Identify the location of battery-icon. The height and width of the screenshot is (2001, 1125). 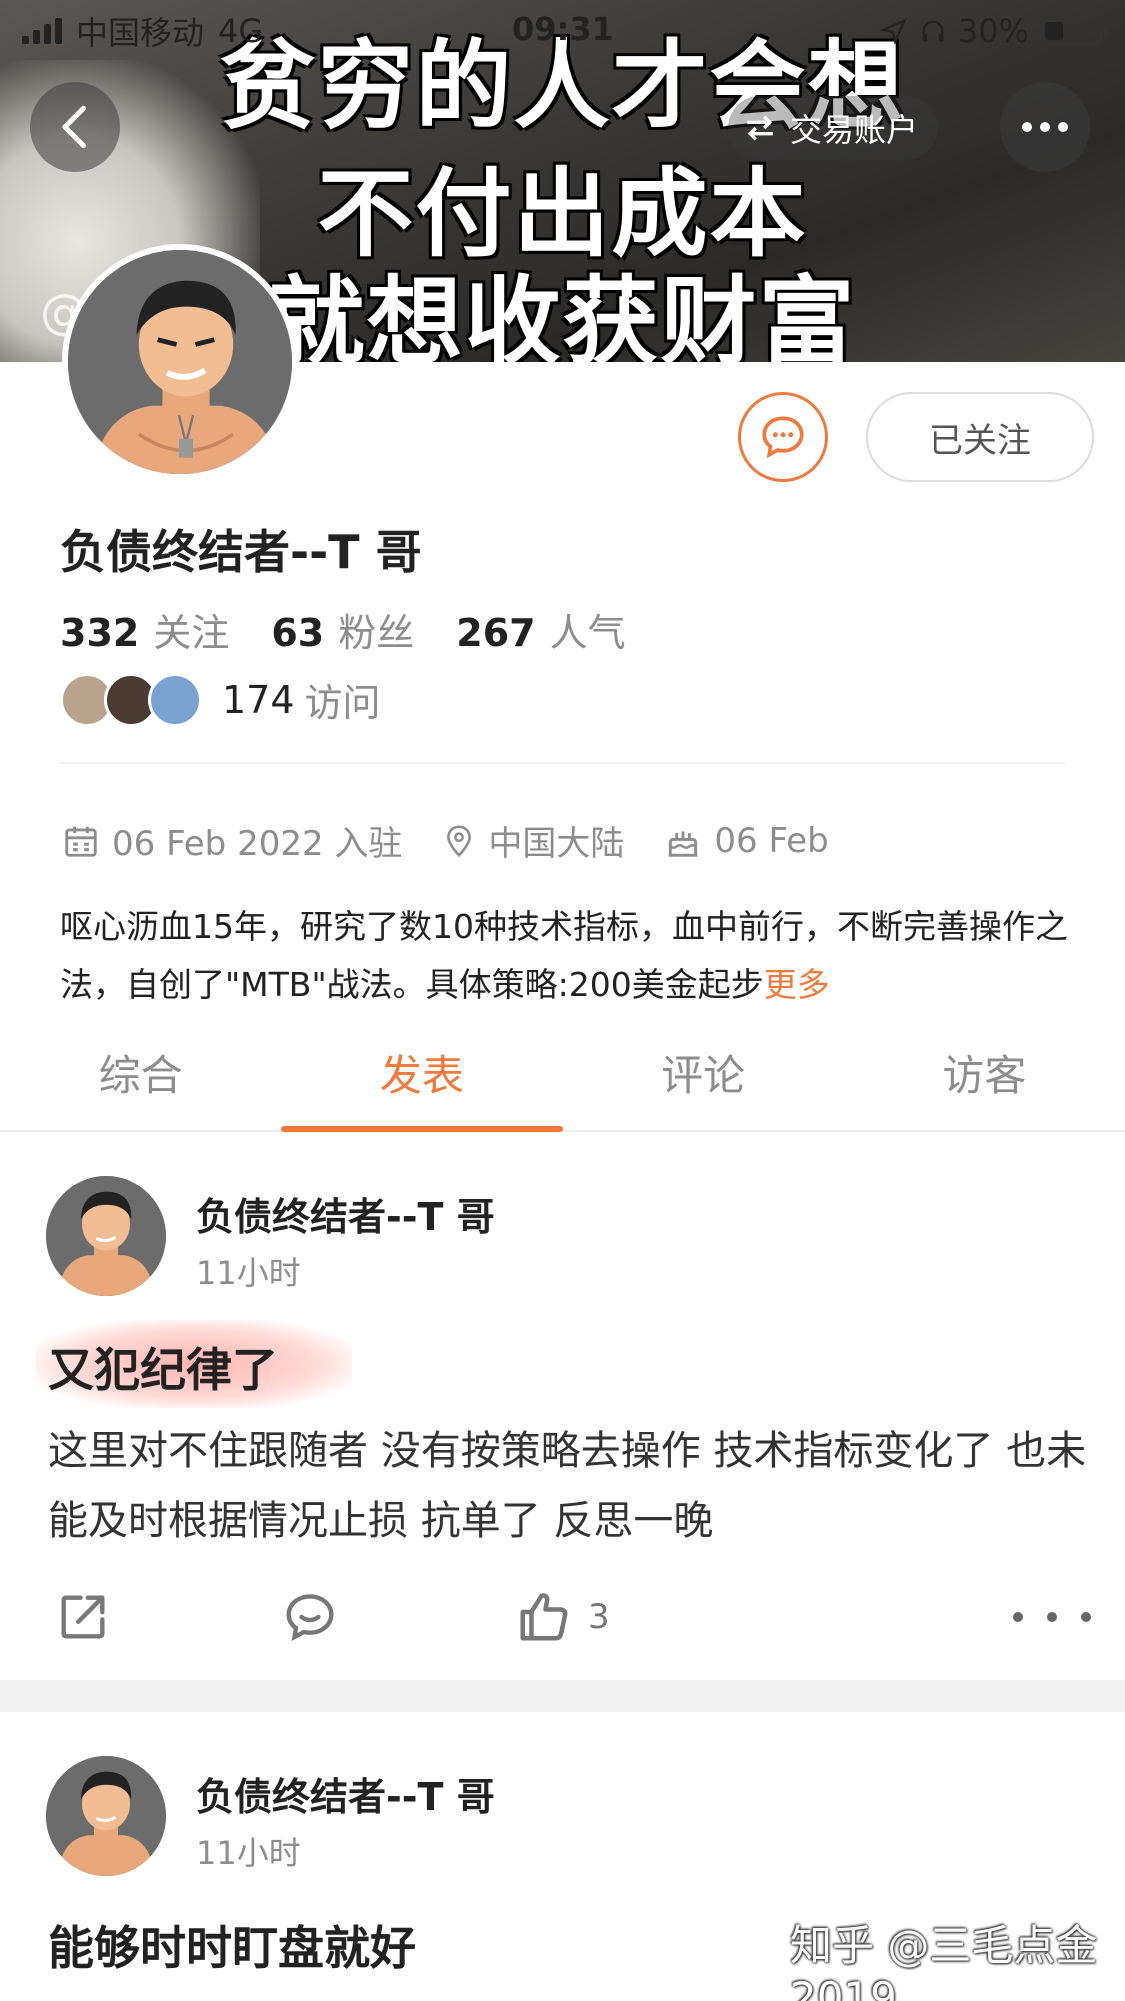
(1074, 31).